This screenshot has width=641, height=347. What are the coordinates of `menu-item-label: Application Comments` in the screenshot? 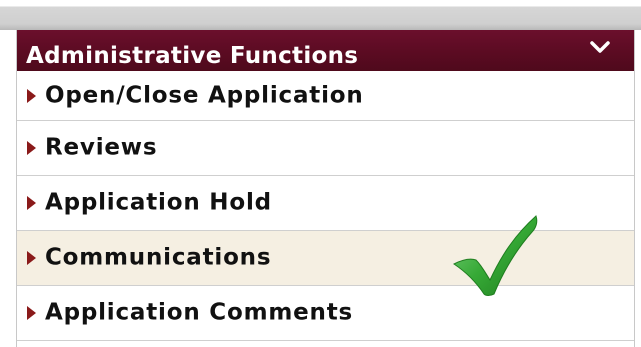 It's located at (199, 312).